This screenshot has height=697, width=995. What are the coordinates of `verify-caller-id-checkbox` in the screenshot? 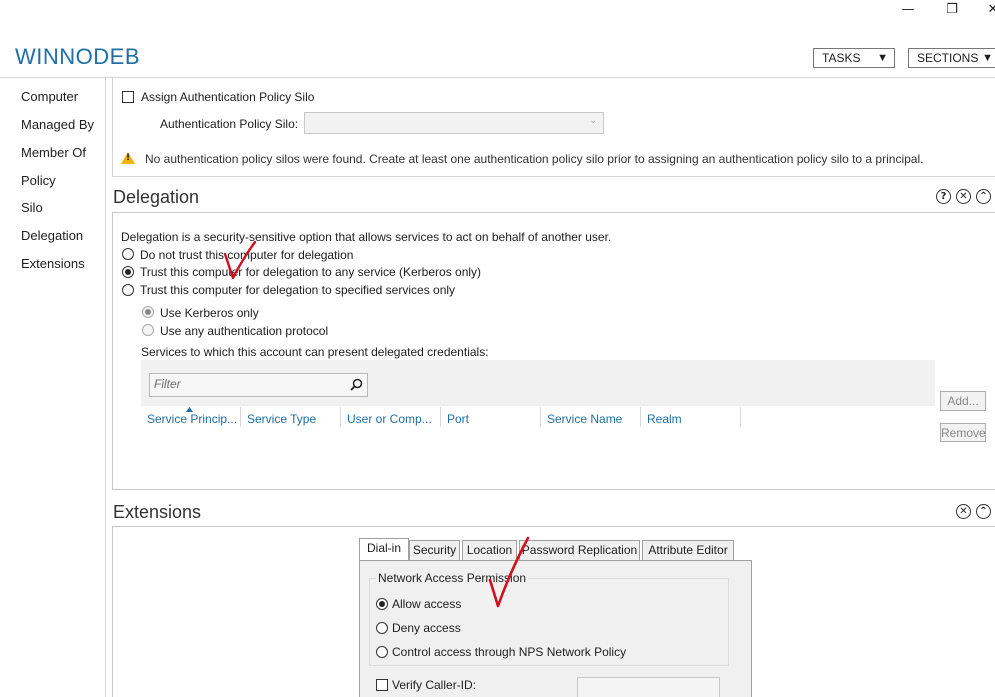 It's located at (382, 685).